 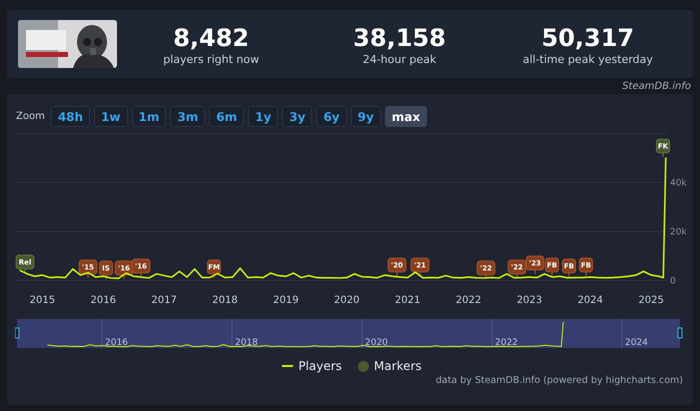 I want to click on legend-label: Markers, so click(x=398, y=366).